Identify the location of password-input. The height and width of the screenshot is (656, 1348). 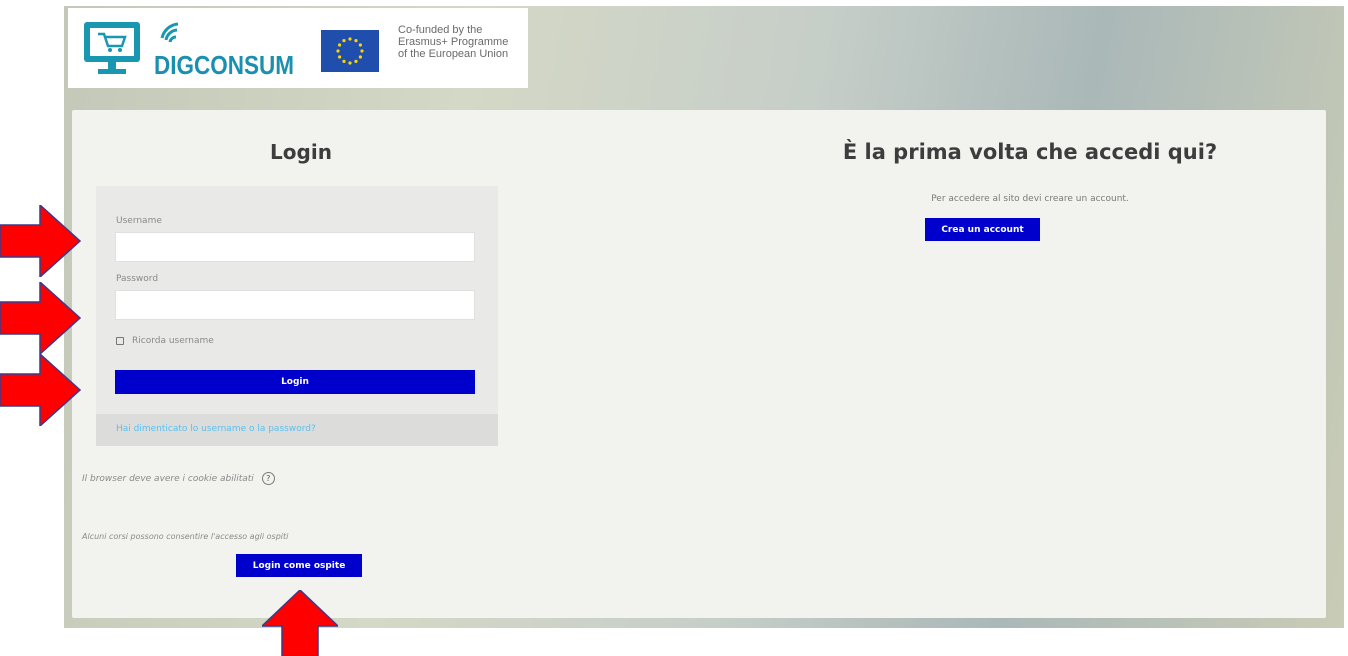
(295, 305).